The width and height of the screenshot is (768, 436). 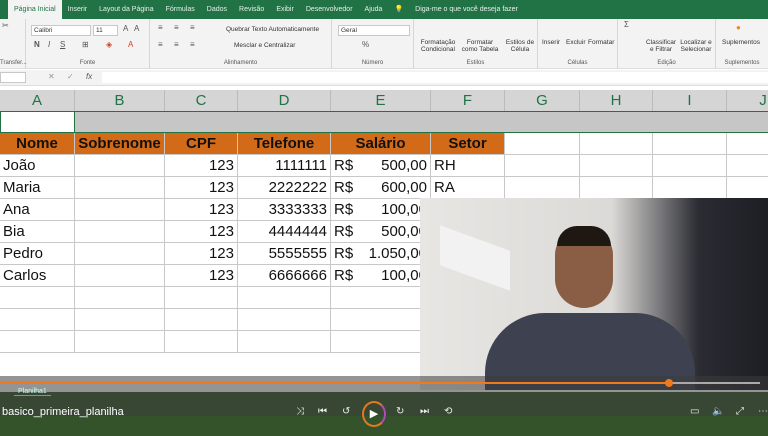 What do you see at coordinates (176, 44) in the screenshot?
I see `align-center-icon: ≡` at bounding box center [176, 44].